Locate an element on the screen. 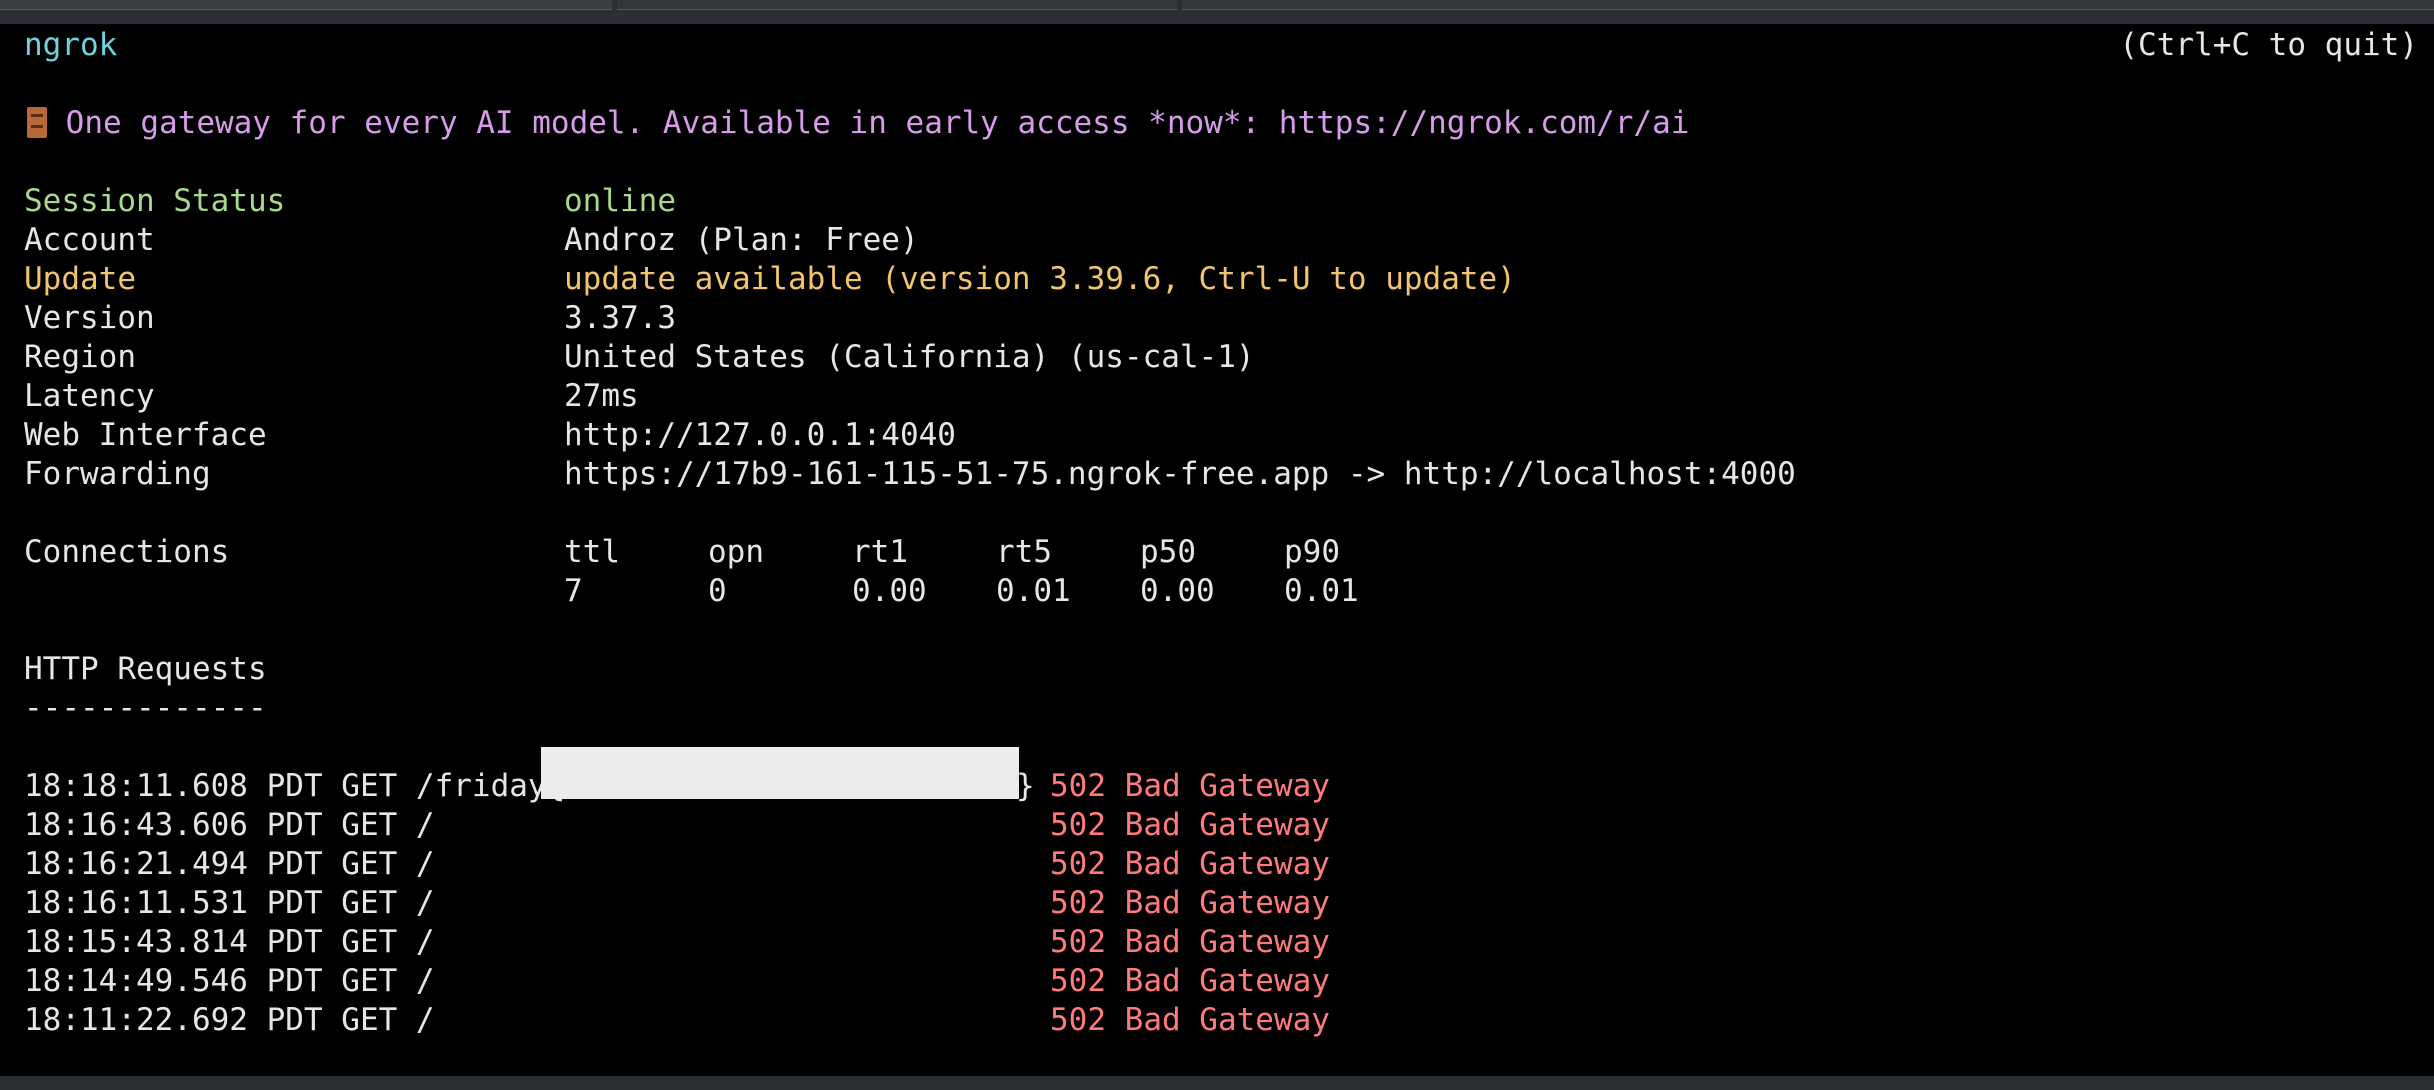 The width and height of the screenshot is (2434, 1090). conn-value-p90: 0.01 is located at coordinates (1321, 591).